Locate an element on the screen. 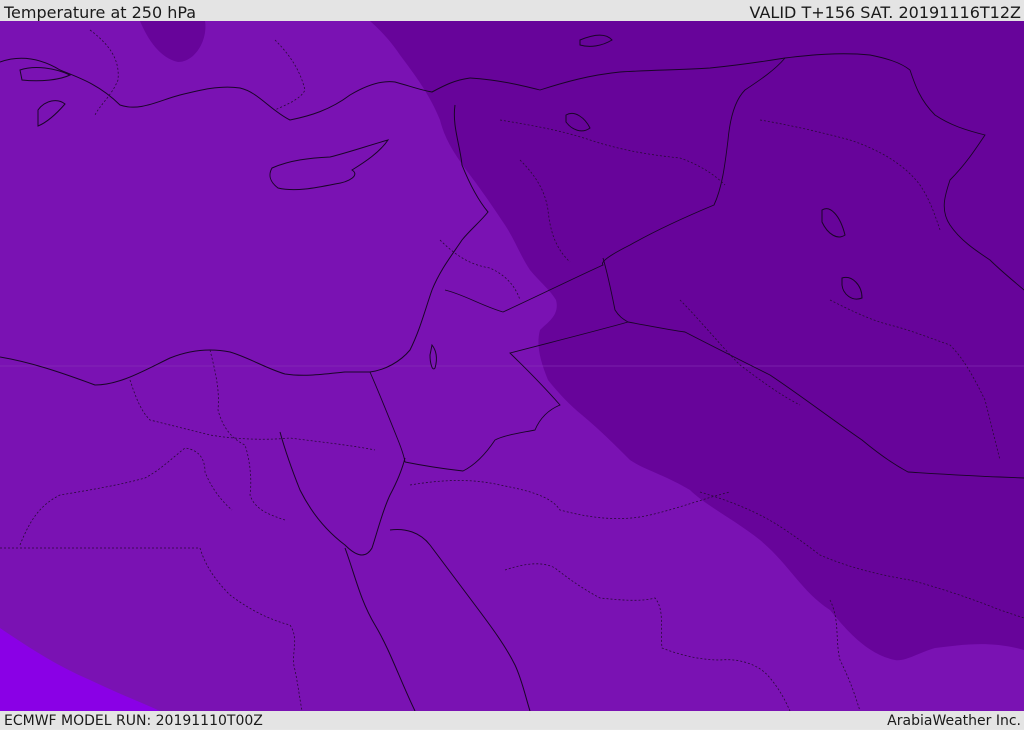 Image resolution: width=1024 pixels, height=730 pixels. credit: ArabiaWeather Inc. is located at coordinates (954, 721).